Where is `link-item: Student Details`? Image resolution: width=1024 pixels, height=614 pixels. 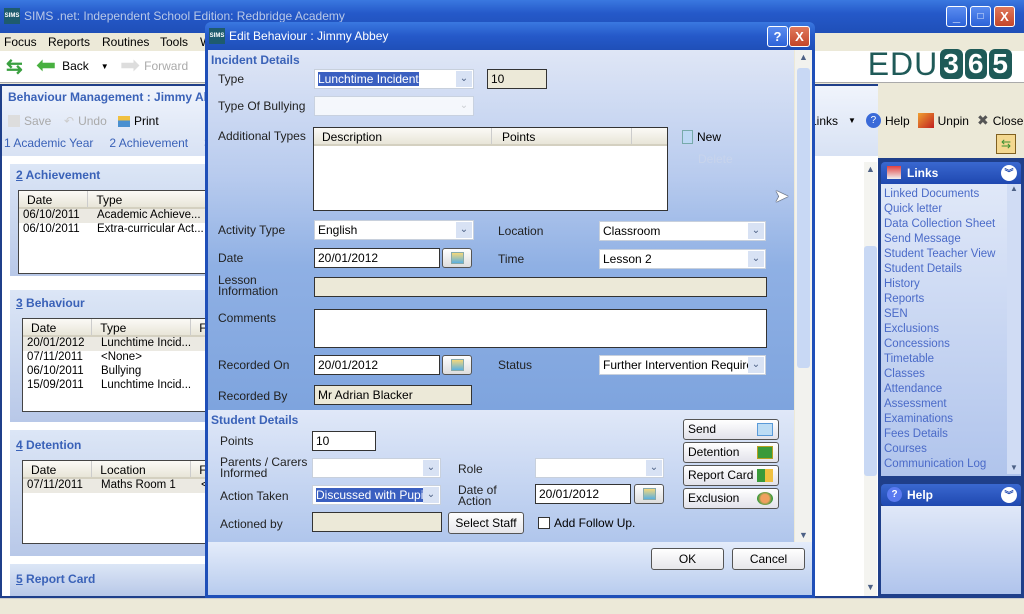 link-item: Student Details is located at coordinates (923, 269).